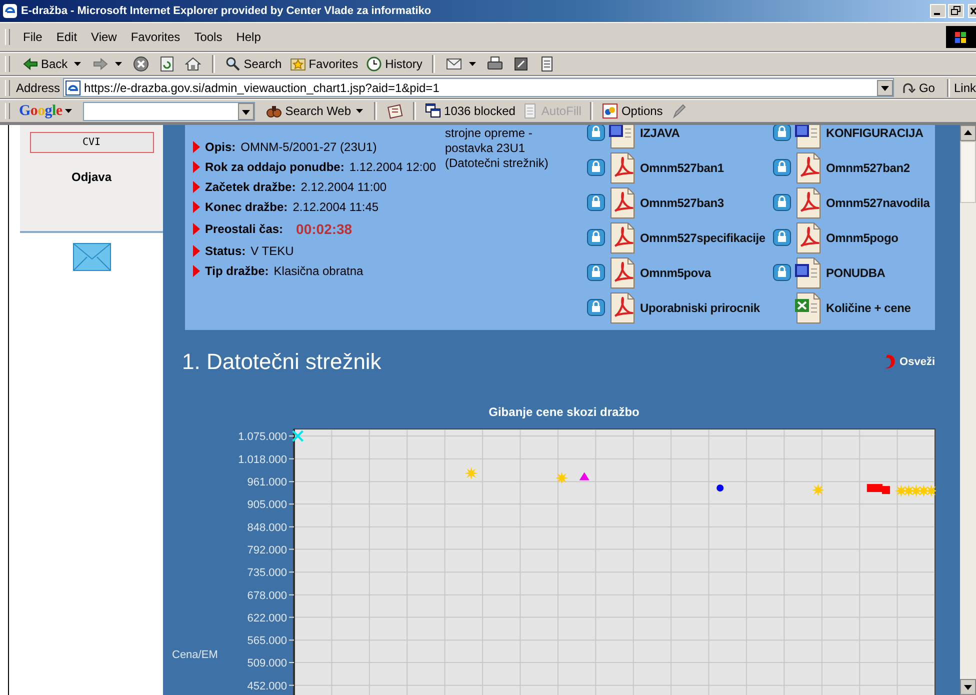 The image size is (976, 695). What do you see at coordinates (309, 111) in the screenshot?
I see `search-button: Search Web` at bounding box center [309, 111].